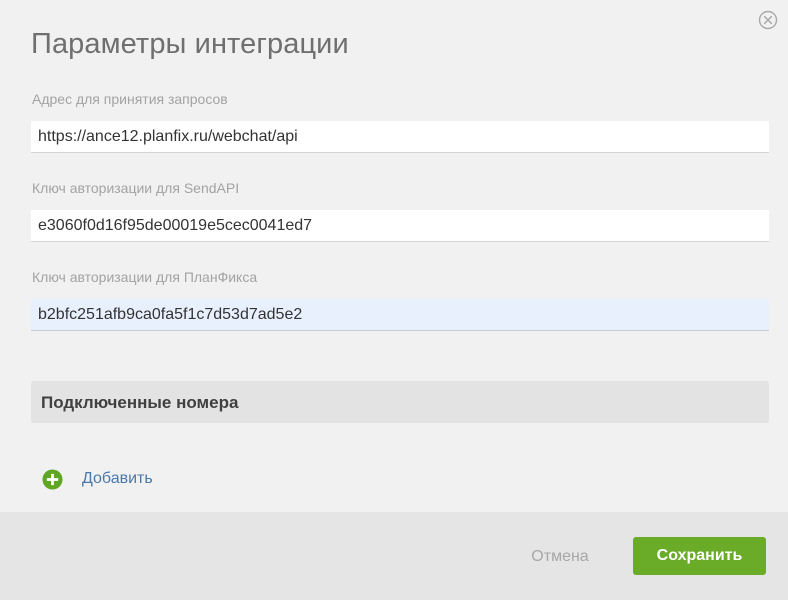  What do you see at coordinates (400, 315) in the screenshot?
I see `planfix-key-input` at bounding box center [400, 315].